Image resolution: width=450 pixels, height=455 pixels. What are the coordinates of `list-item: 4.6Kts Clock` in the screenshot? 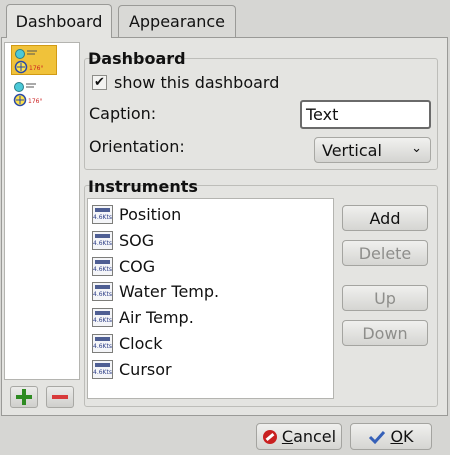 It's located at (127, 343).